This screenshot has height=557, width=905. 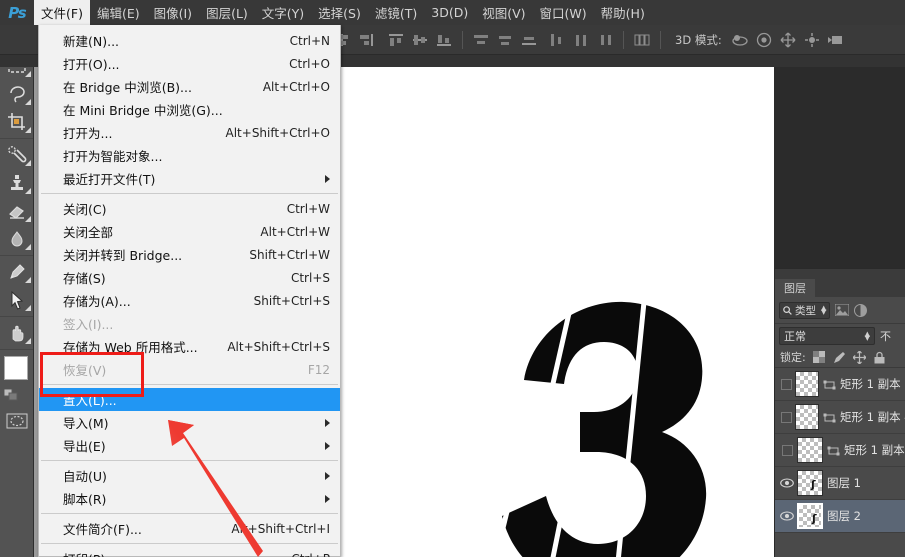 I want to click on menu-file: 文件(F), so click(x=62, y=12).